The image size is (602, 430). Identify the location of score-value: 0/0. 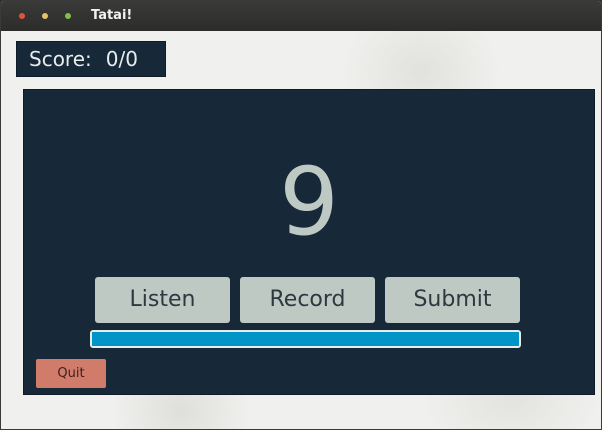
(121, 59).